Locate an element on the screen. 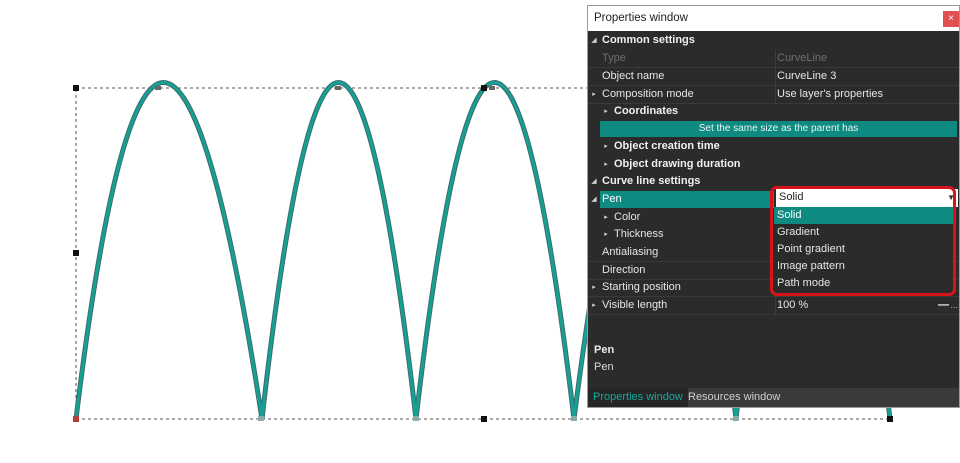 The width and height of the screenshot is (960, 463). row-object-name: Object name CurveLine 3 is located at coordinates (773, 77).